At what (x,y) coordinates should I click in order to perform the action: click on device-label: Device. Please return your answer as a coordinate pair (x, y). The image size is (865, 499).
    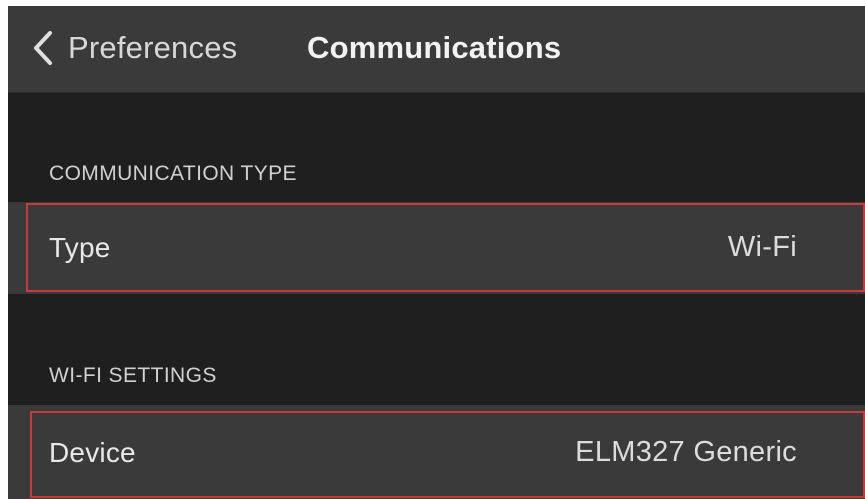
    Looking at the image, I should click on (92, 452).